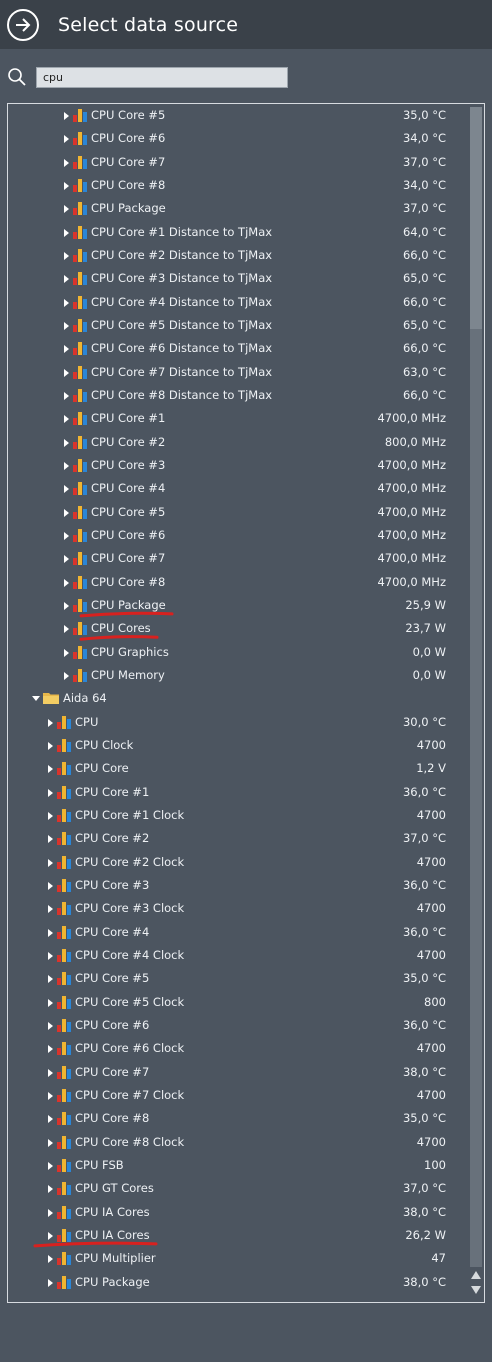 This screenshot has width=492, height=1362. I want to click on tree-sensor-row: CPU Core #7 Distance to TjMax 63,0 °C, so click(239, 372).